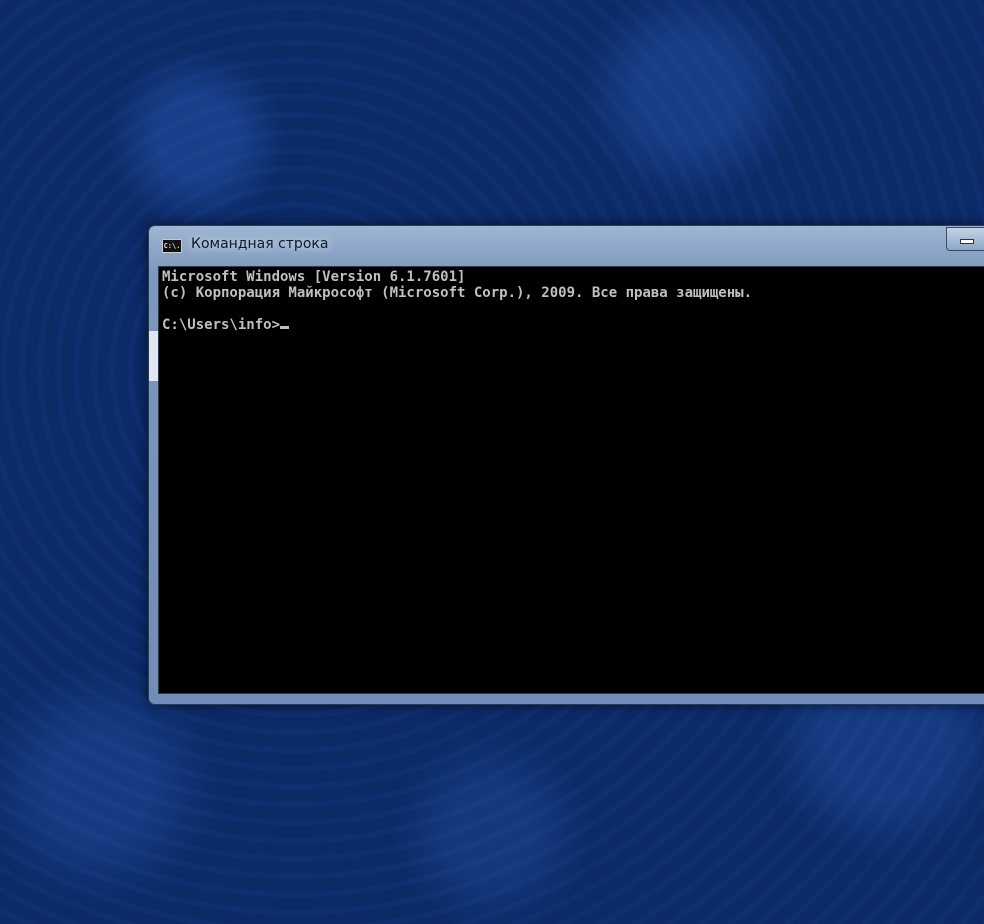  I want to click on cmd-icon: C:\., so click(172, 246).